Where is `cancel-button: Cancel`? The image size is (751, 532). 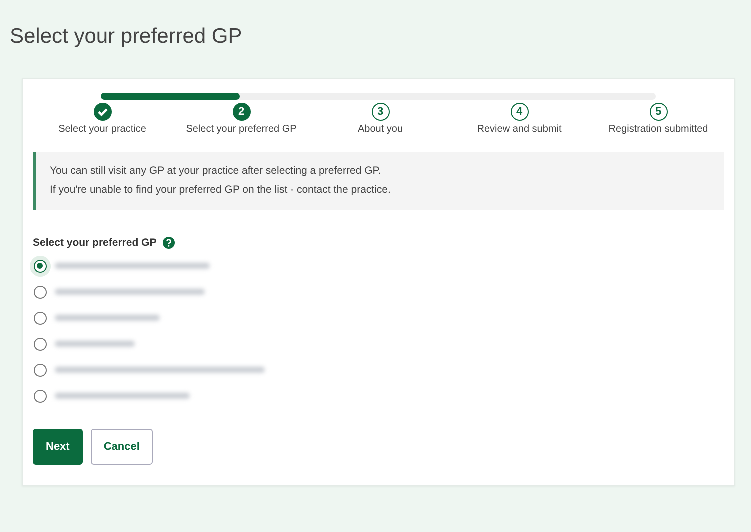
cancel-button: Cancel is located at coordinates (121, 447).